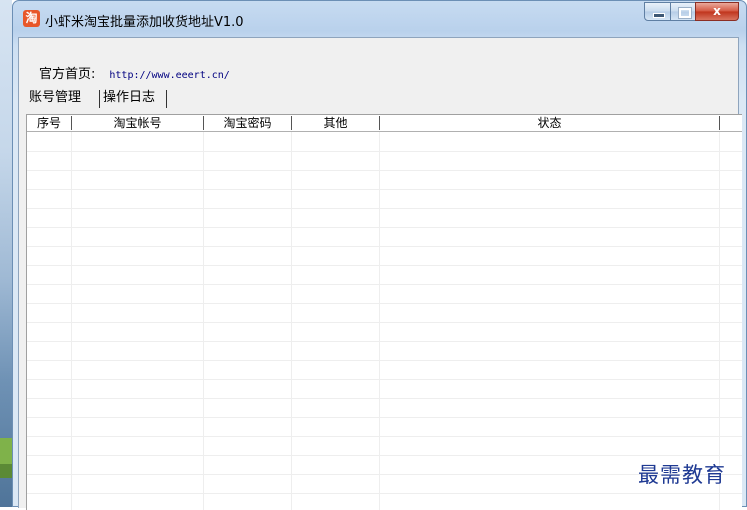 The image size is (747, 510). What do you see at coordinates (137, 123) in the screenshot?
I see `column-header-account: 淘宝帐号` at bounding box center [137, 123].